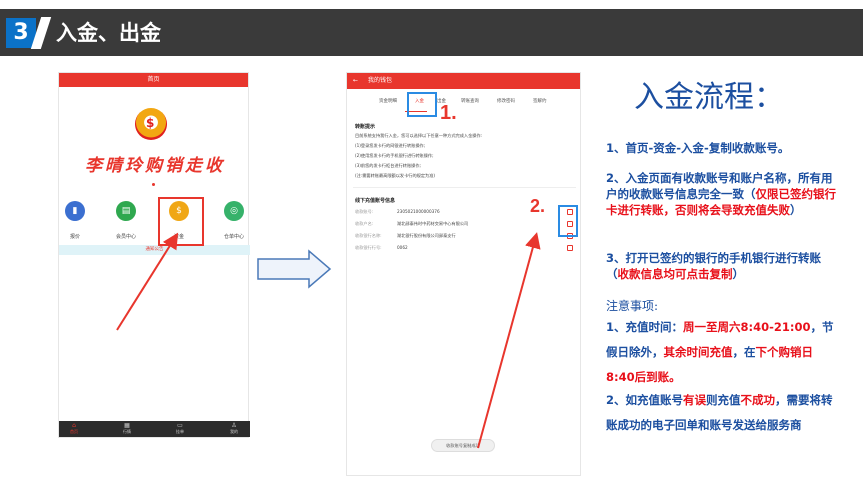 This screenshot has width=863, height=483. What do you see at coordinates (154, 429) in the screenshot?
I see `bottom-tabbar: ⌂ 首页 ▦ 行情 ▭ 挂单 ♙ 我的` at bounding box center [154, 429].